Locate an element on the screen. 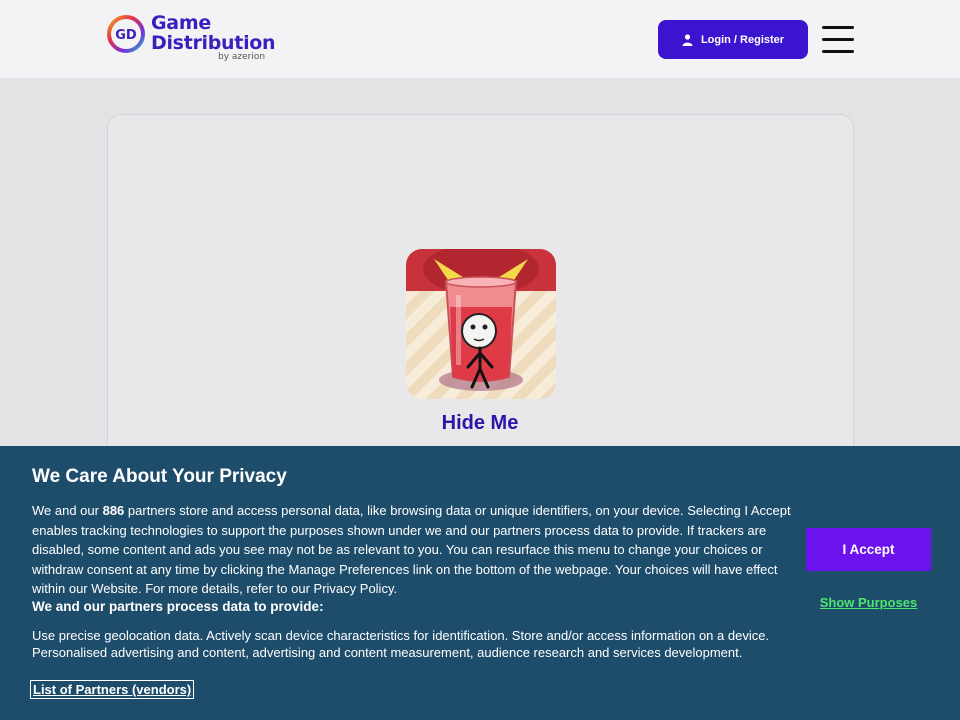  logo-wordmark: Game Distribution is located at coordinates (213, 33).